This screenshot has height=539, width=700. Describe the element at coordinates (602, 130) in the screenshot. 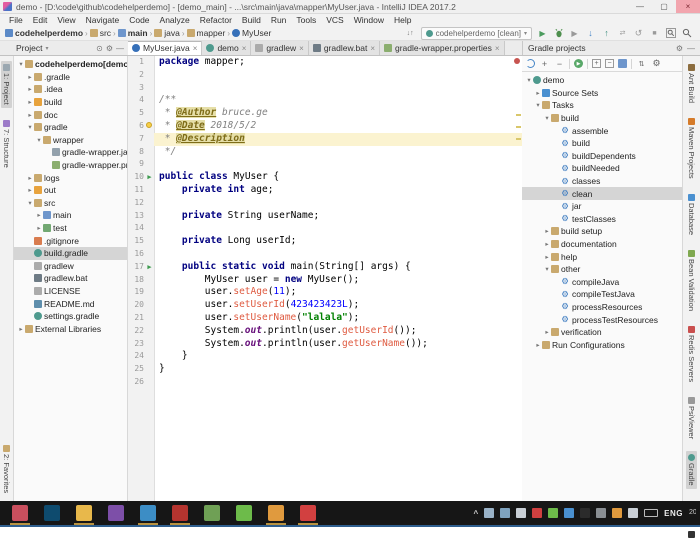

I see `gradle-item-assemble: ⚙ assemble` at that location.